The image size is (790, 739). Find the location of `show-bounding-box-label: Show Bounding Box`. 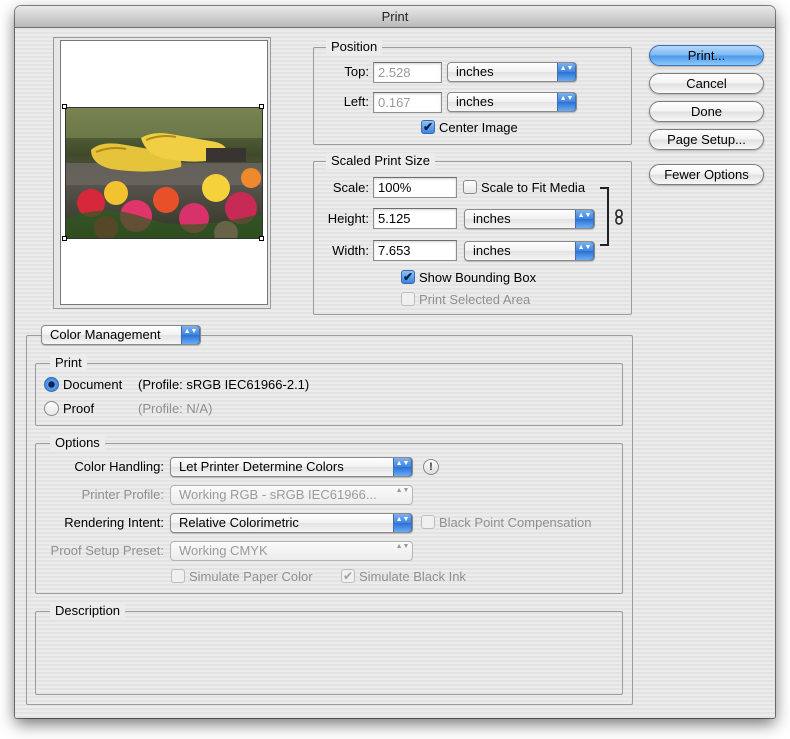

show-bounding-box-label: Show Bounding Box is located at coordinates (478, 277).